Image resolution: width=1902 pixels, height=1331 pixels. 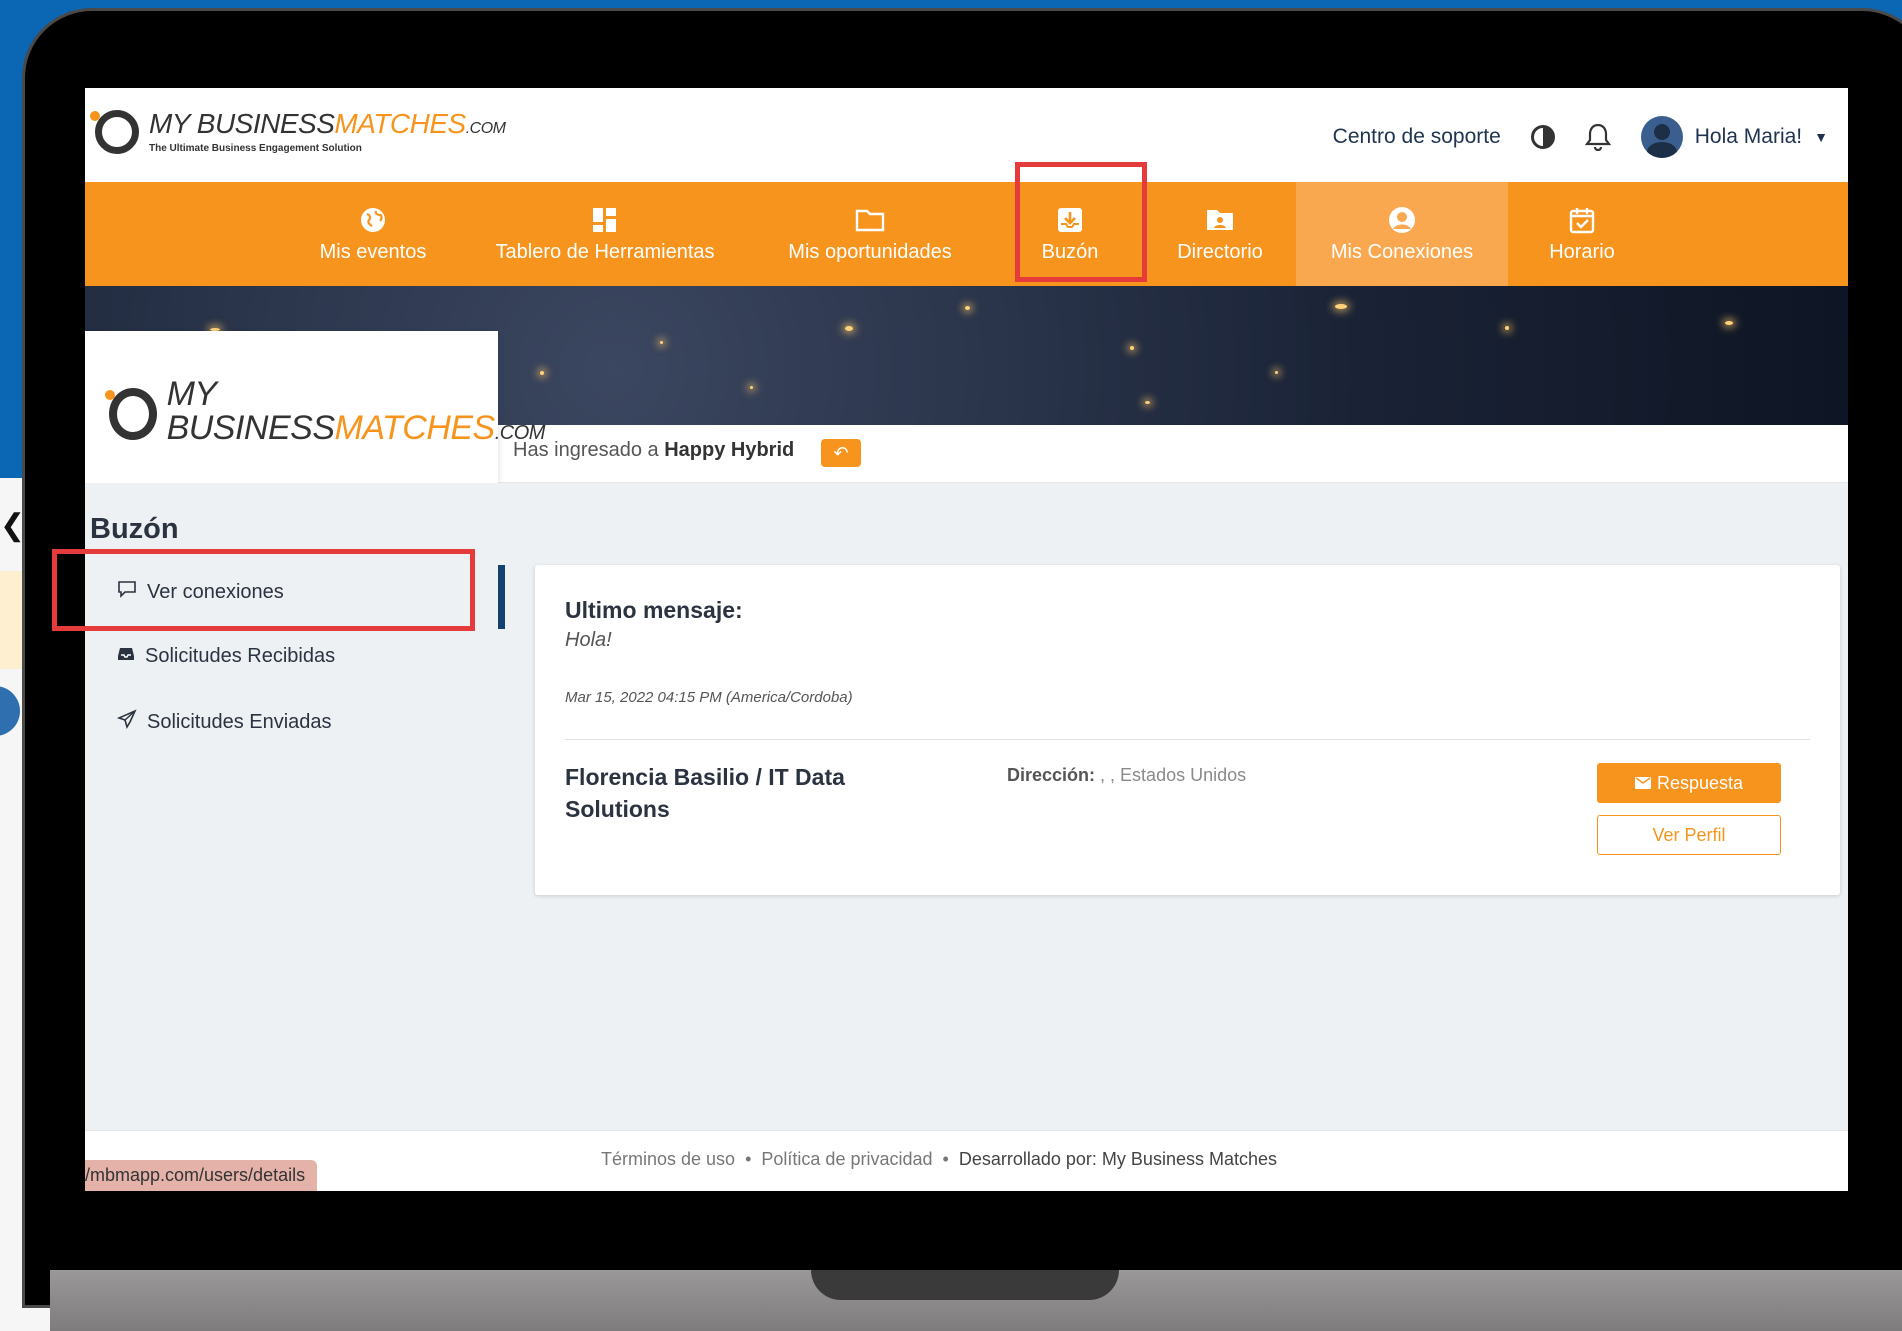 I want to click on sidebar-item-solicitudes-recibidas: Solicitudes Recibidas, so click(x=226, y=656).